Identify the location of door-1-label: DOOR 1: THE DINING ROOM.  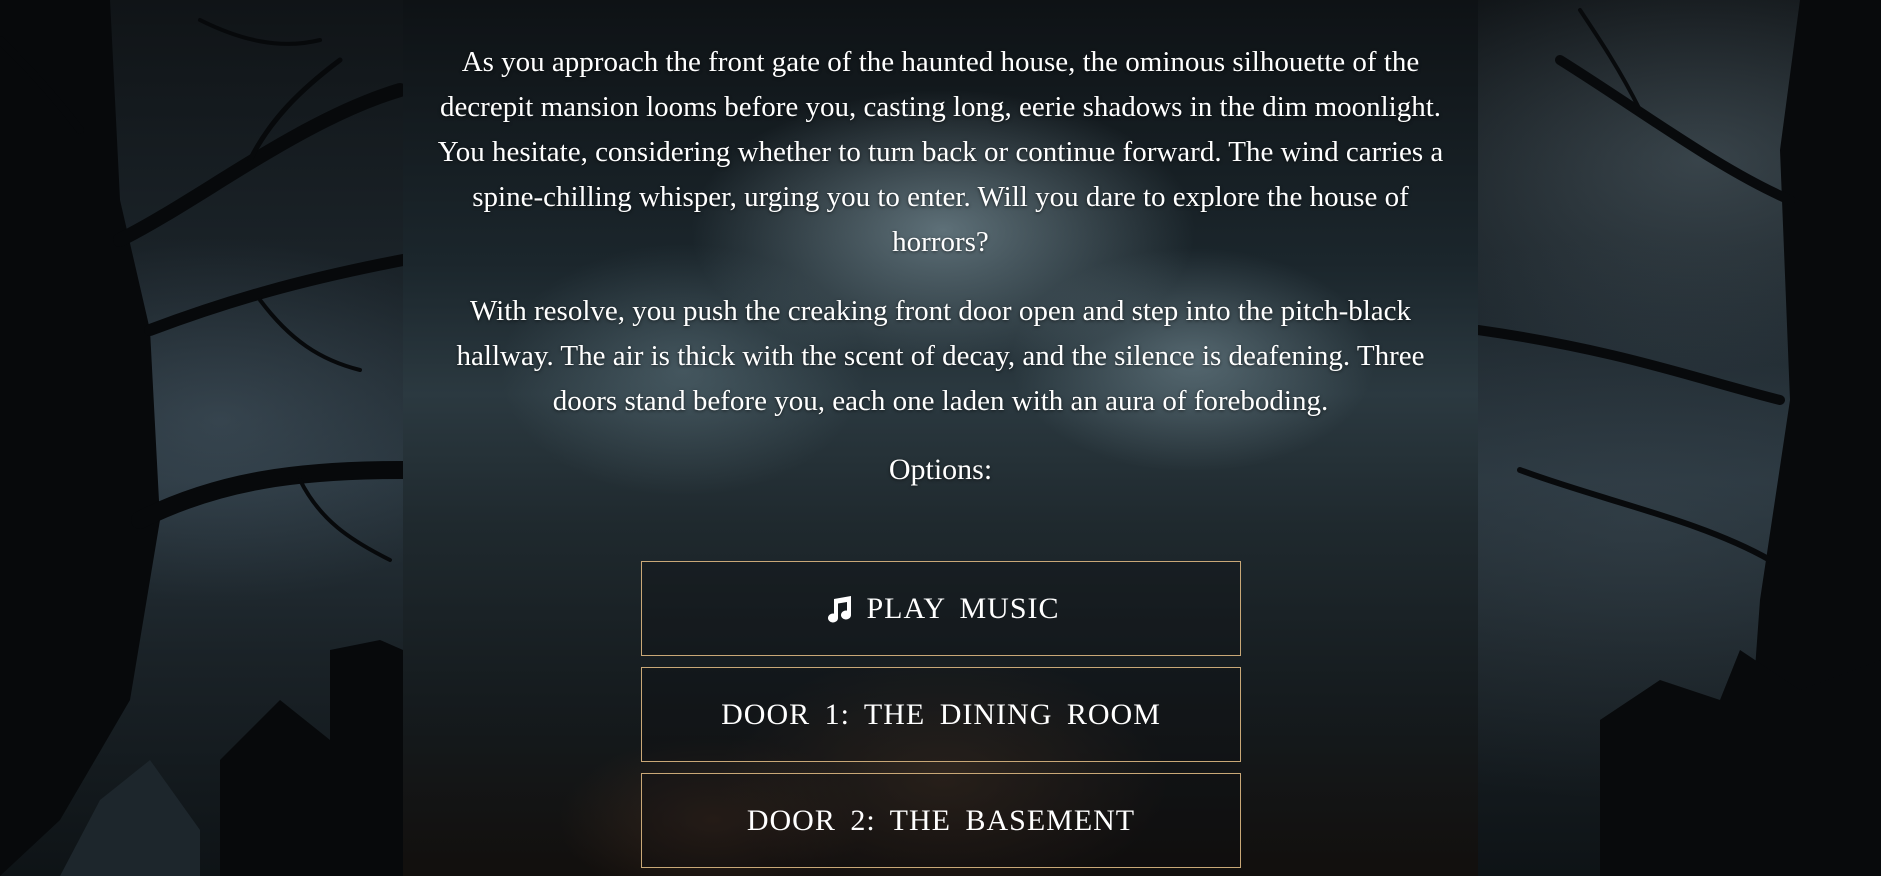
(941, 714).